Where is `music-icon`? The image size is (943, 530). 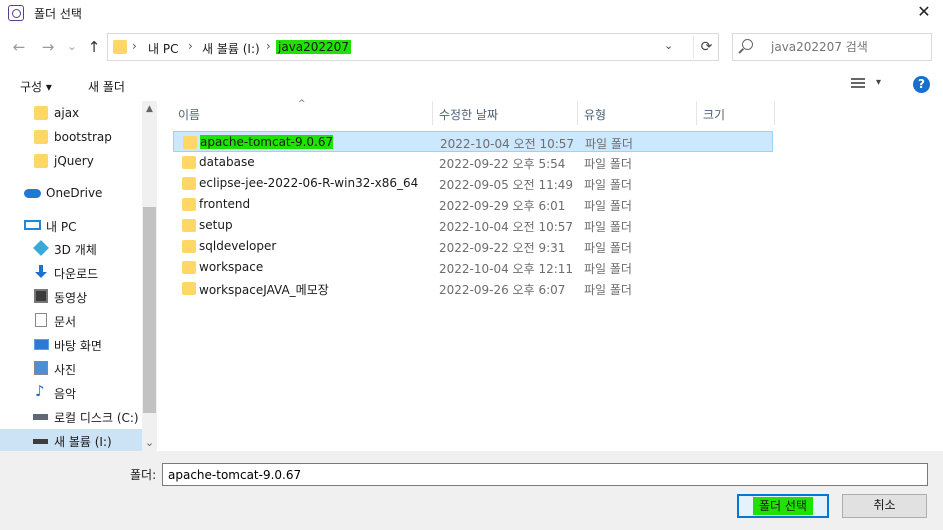
music-icon is located at coordinates (41, 391).